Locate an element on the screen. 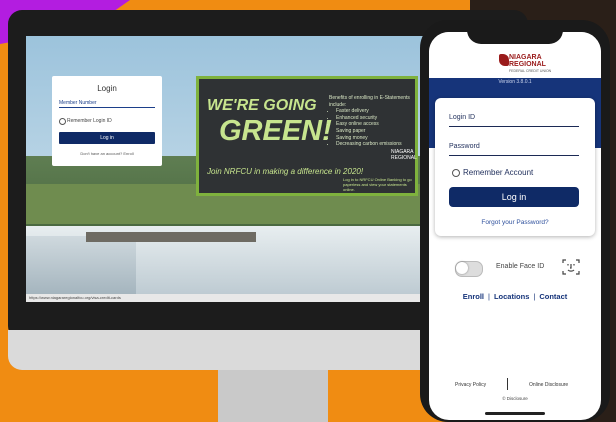  online-disclosure-link: Online Disclosure is located at coordinates (548, 385).